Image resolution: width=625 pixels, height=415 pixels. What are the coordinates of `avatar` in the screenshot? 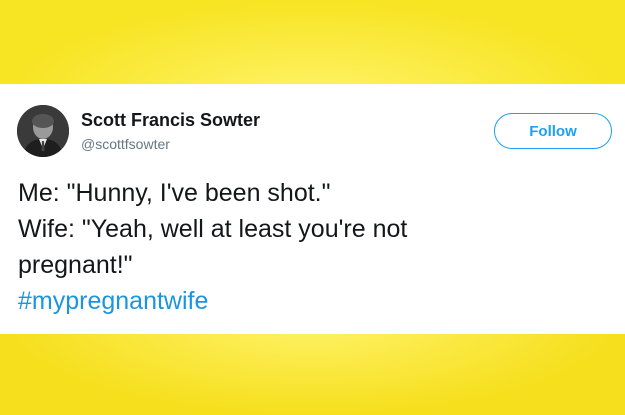 It's located at (43, 131).